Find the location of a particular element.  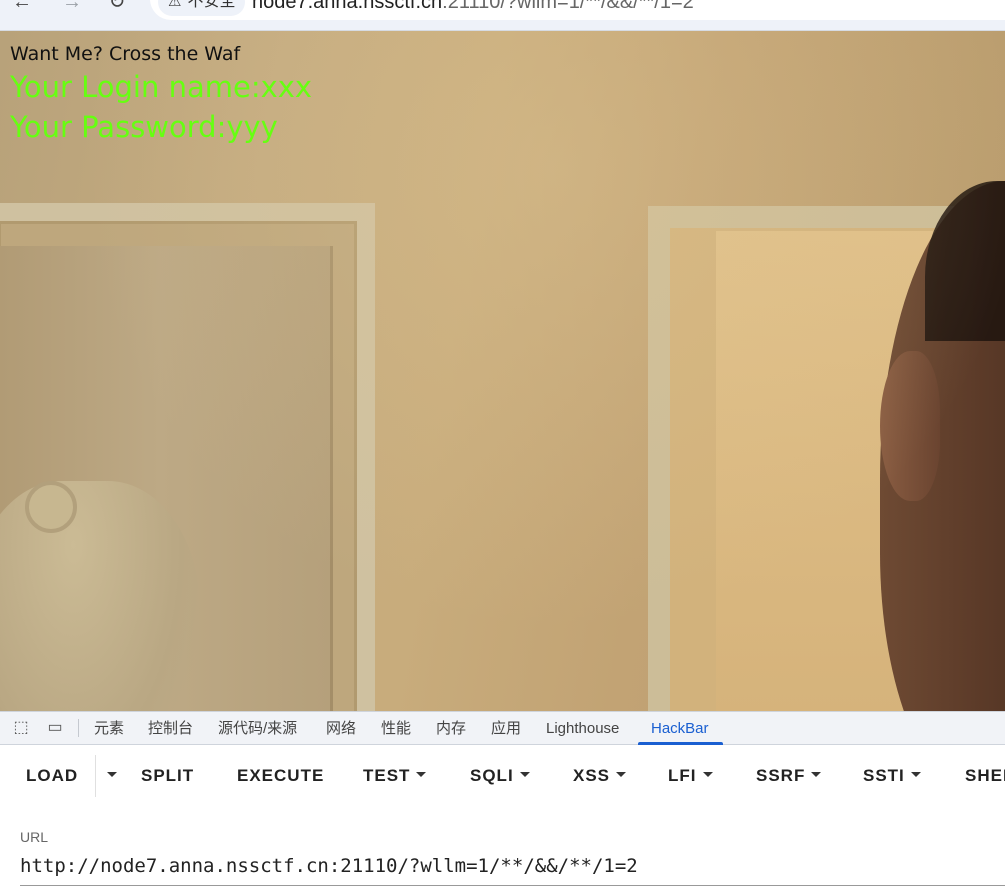

devtools-separator is located at coordinates (78, 728).